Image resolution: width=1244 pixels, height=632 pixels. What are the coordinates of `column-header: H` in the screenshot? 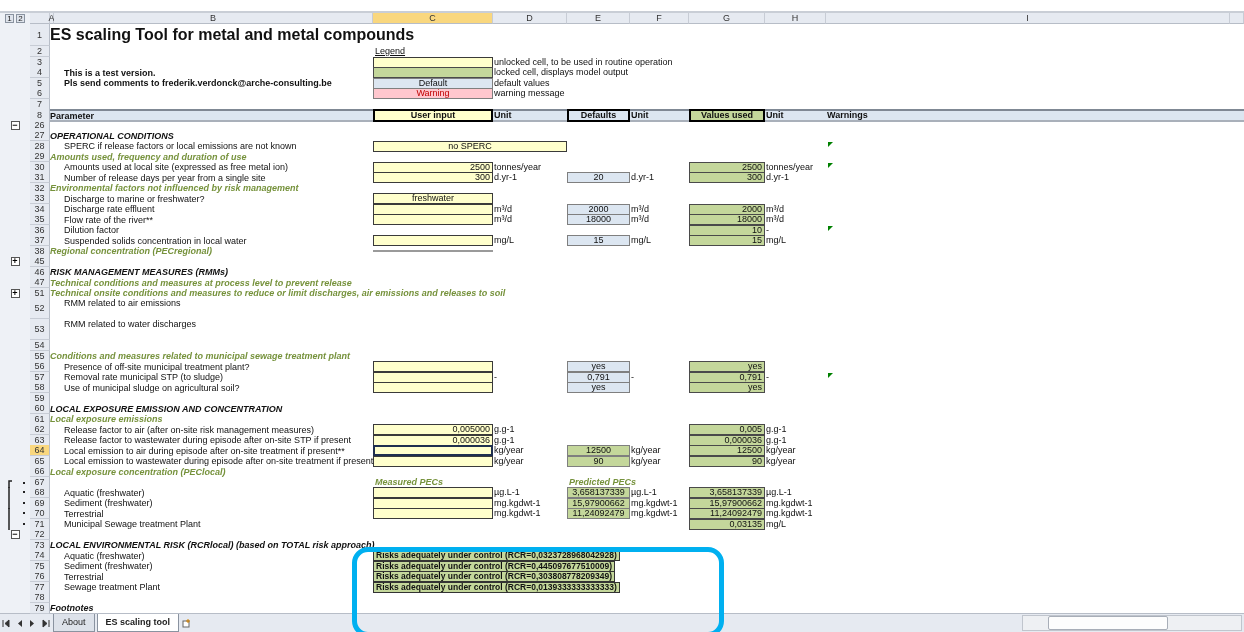 It's located at (795, 18).